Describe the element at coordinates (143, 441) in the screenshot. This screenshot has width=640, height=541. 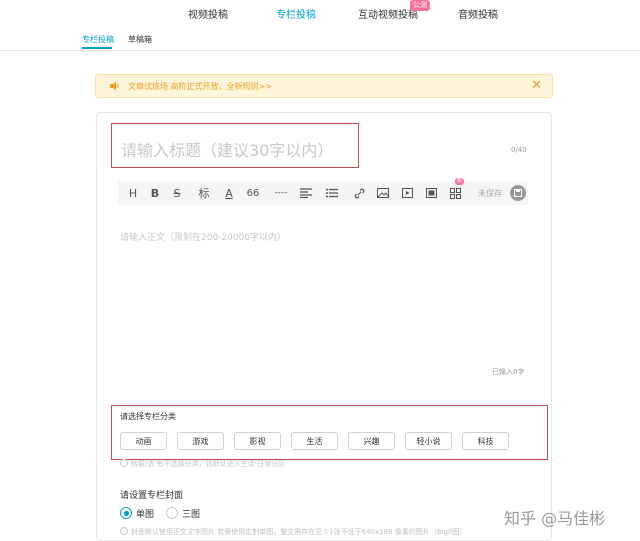
I see `category-option-anime: 动画` at that location.